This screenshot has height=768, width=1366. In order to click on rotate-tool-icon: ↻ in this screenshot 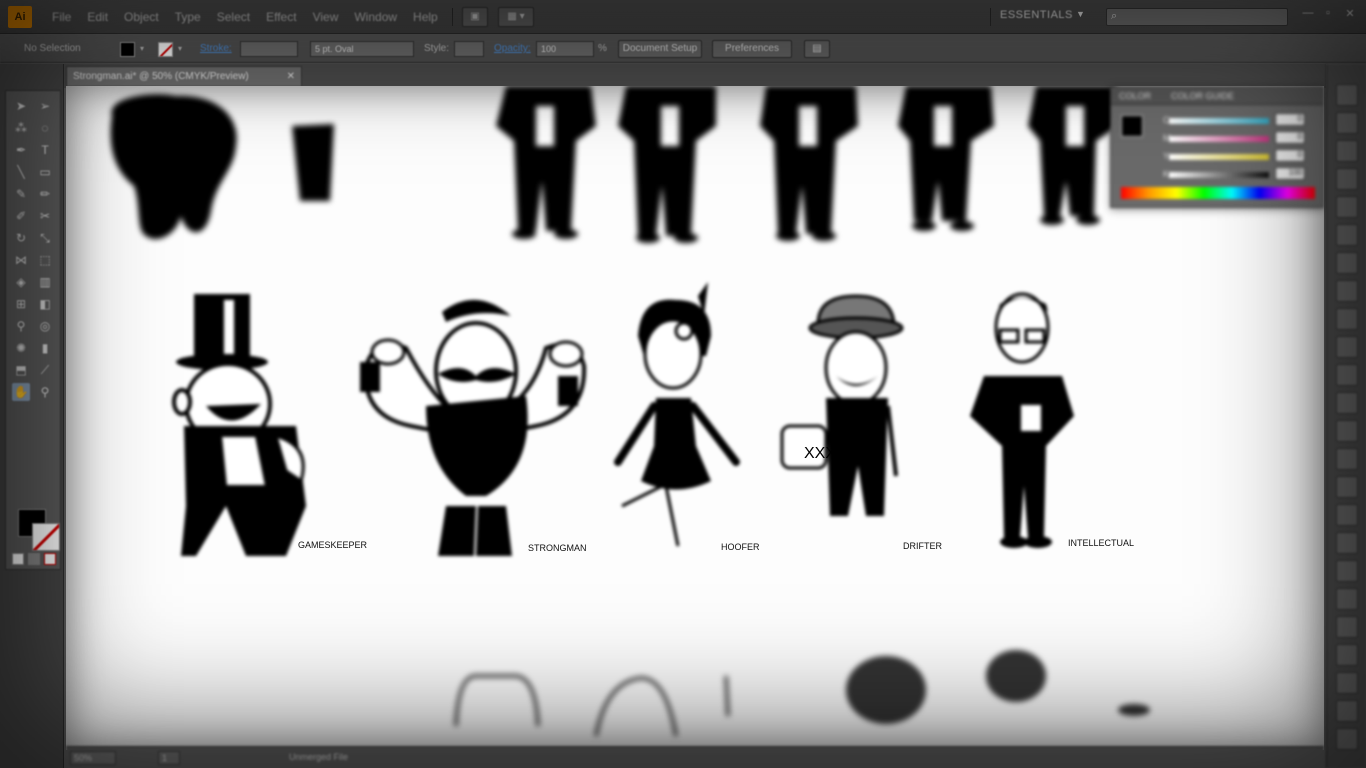, I will do `click(21, 238)`.